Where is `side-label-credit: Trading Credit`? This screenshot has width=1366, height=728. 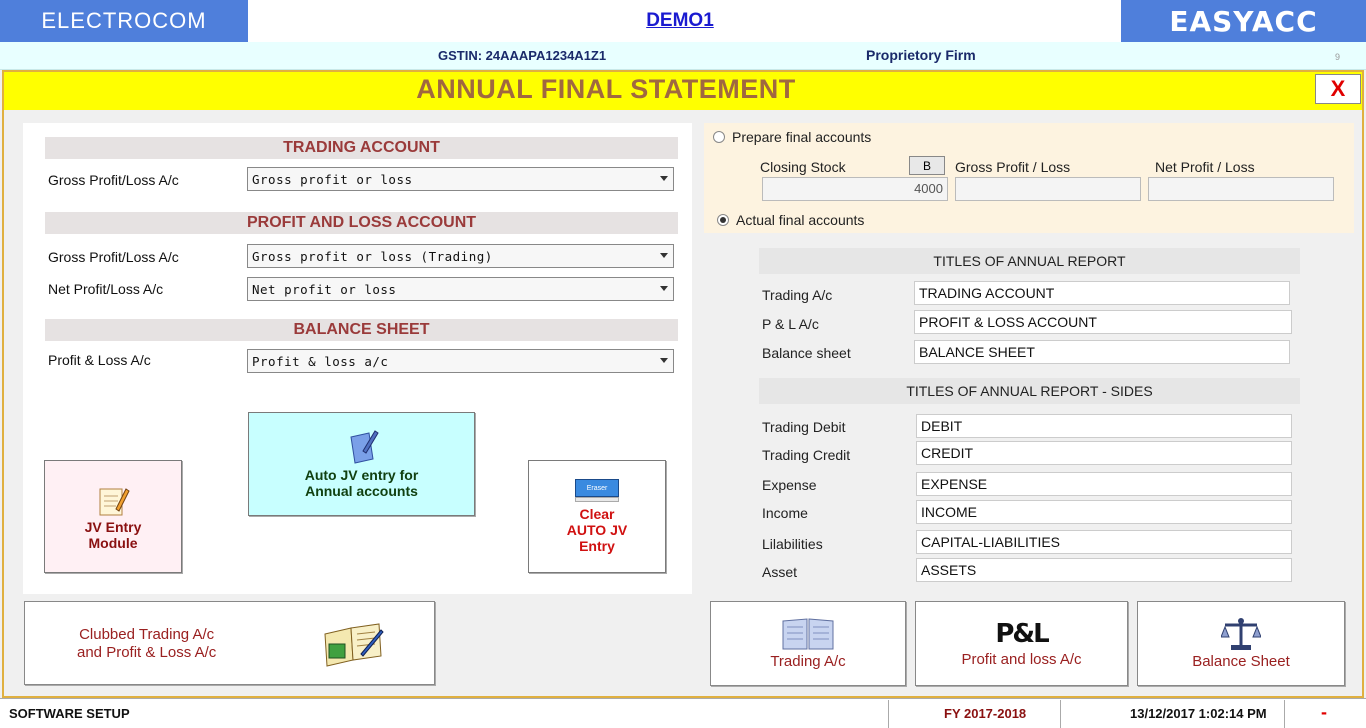 side-label-credit: Trading Credit is located at coordinates (806, 455).